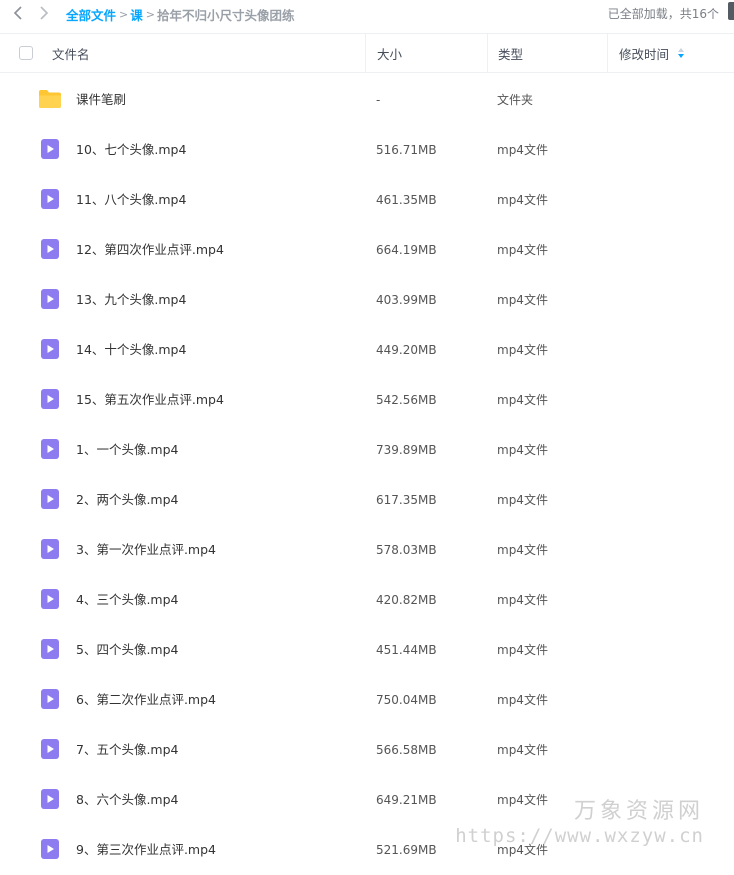 The image size is (734, 875). What do you see at coordinates (367, 800) in the screenshot?
I see `file-row: 8、六个头像.mp4 649.21MB mp4文件` at bounding box center [367, 800].